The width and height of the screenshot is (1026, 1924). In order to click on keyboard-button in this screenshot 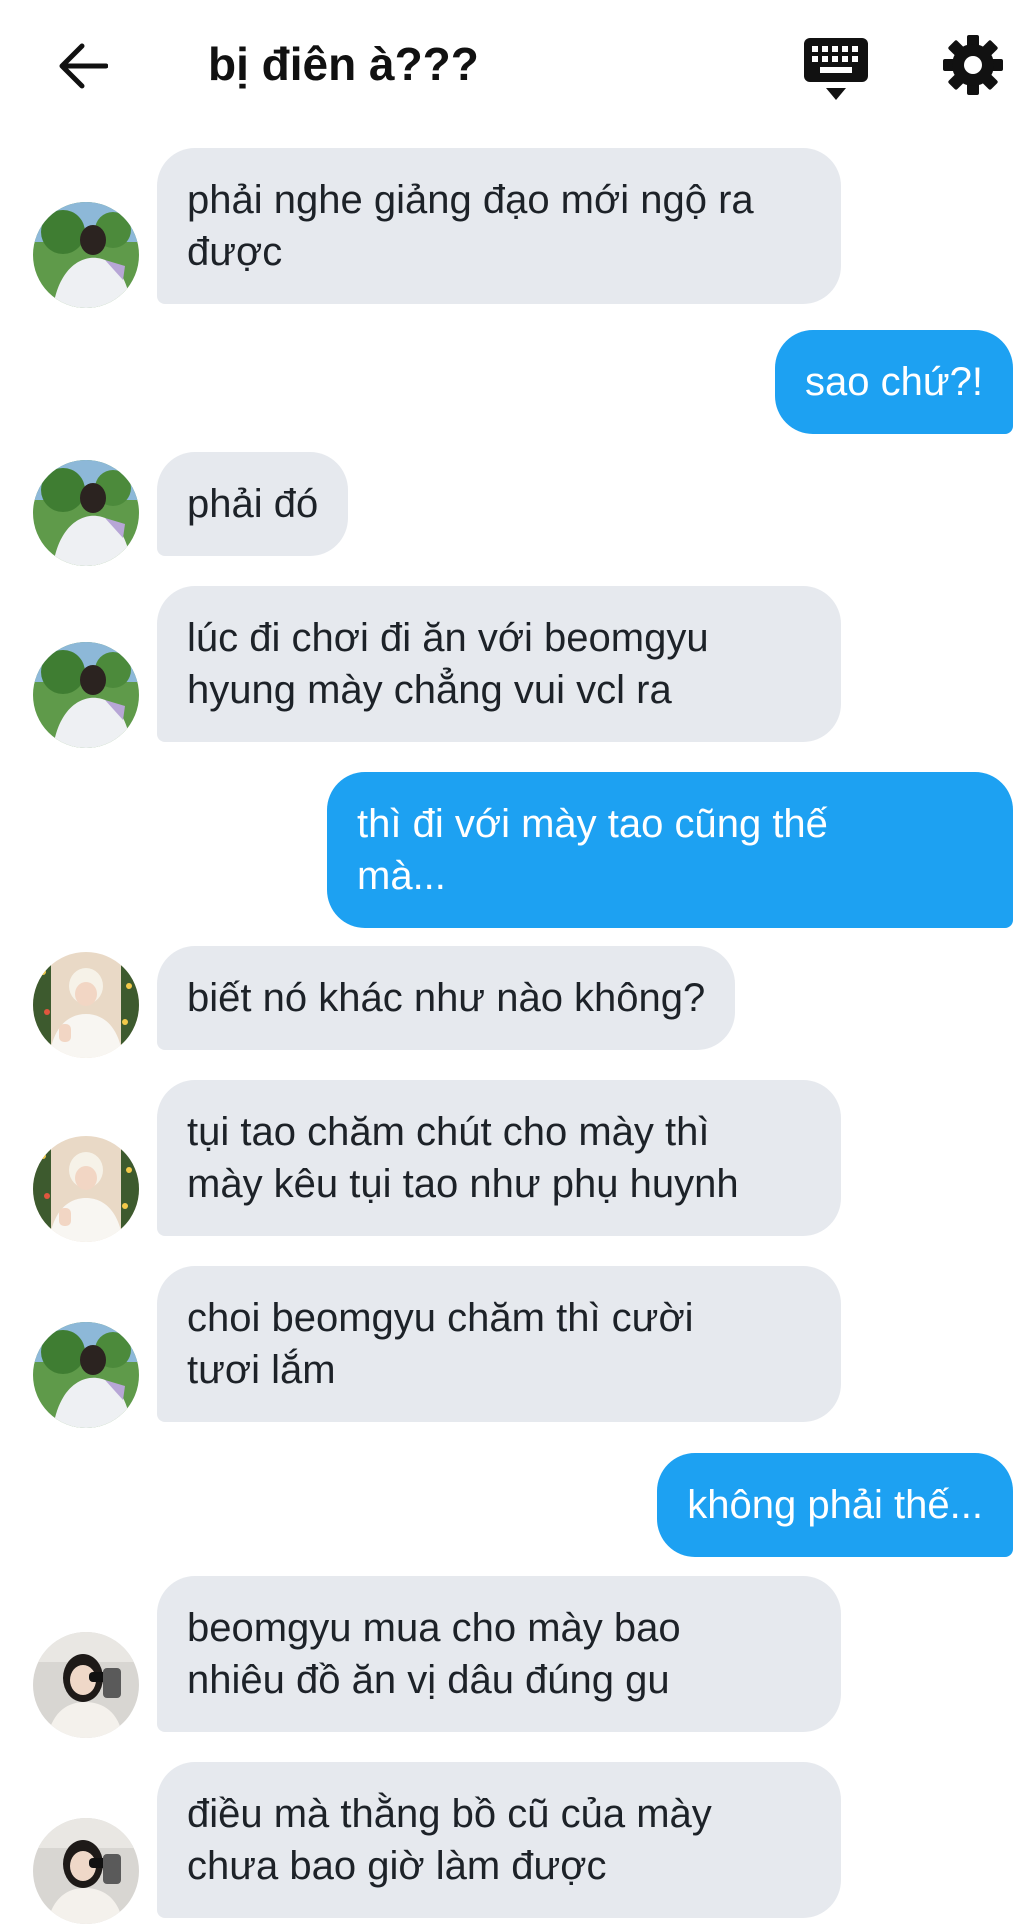, I will do `click(836, 69)`.